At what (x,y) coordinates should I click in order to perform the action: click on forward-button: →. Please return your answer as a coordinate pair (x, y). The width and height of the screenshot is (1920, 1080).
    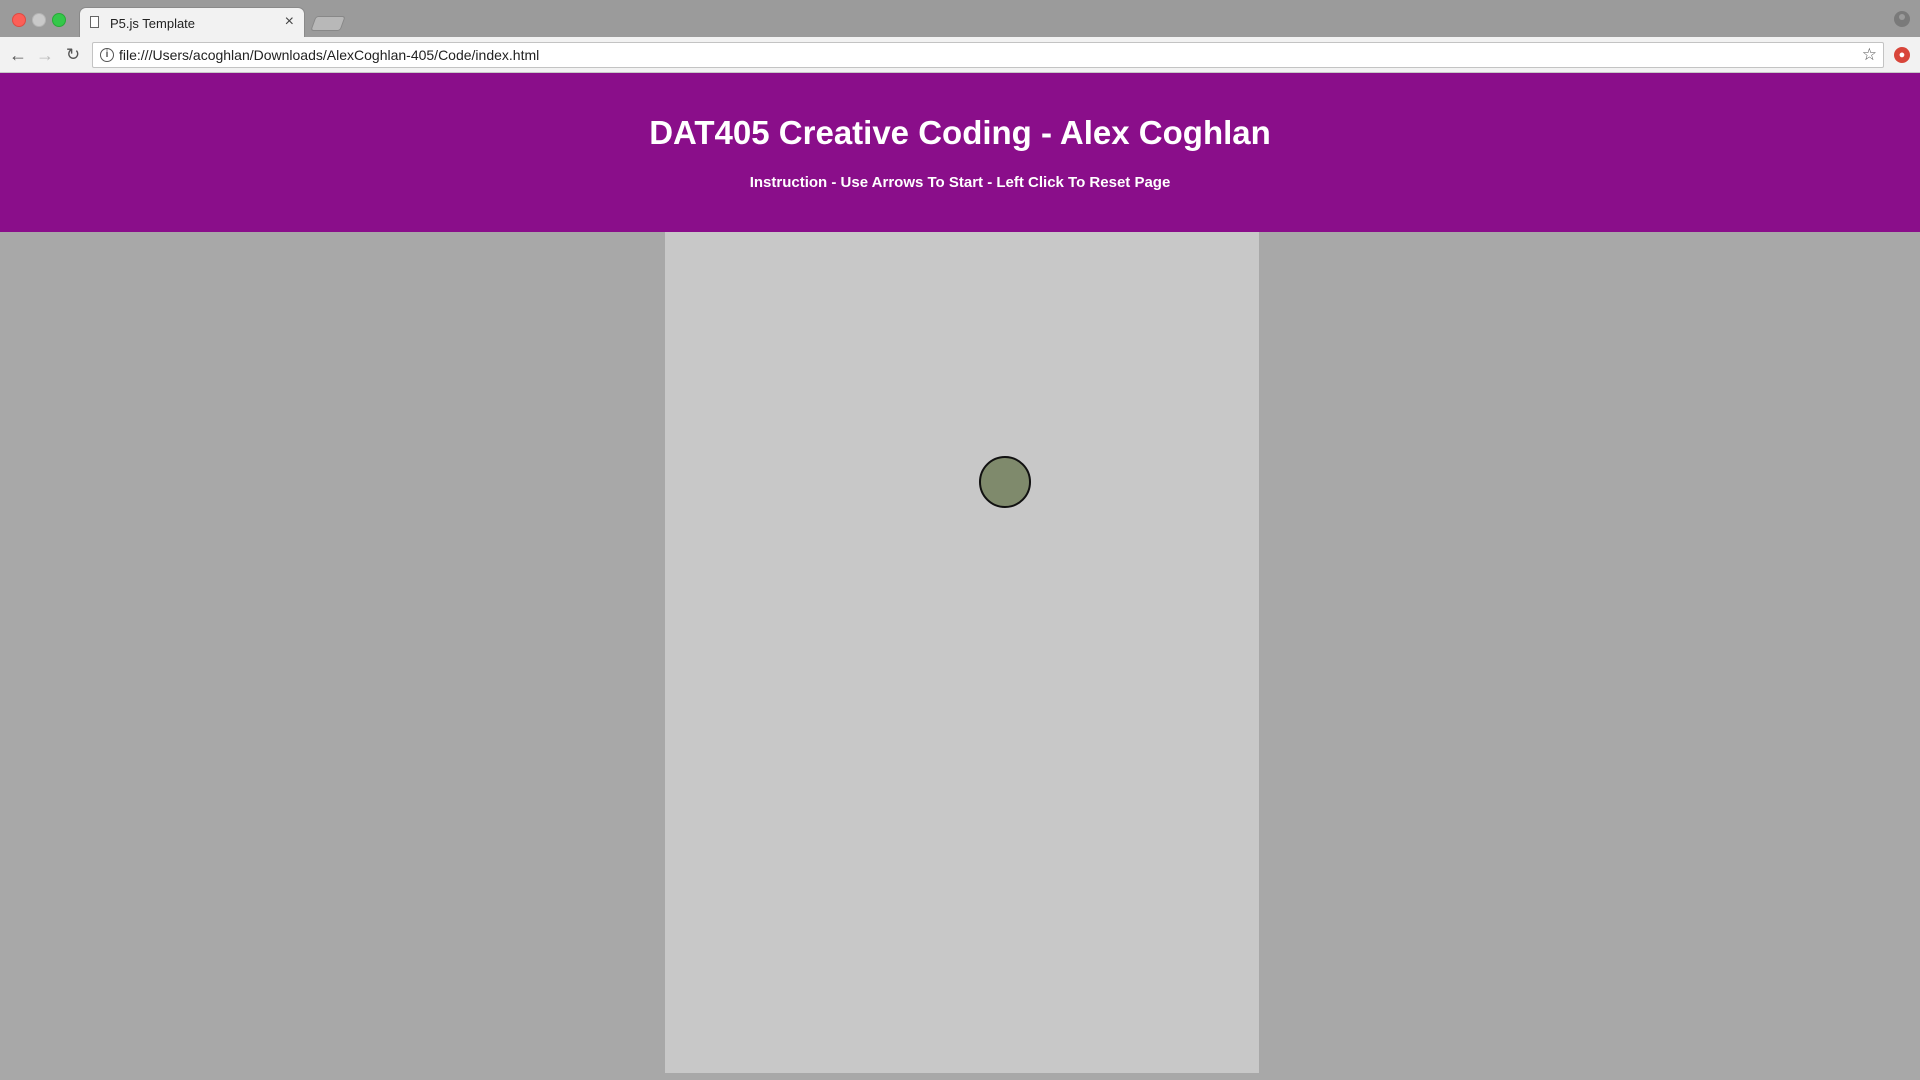
    Looking at the image, I should click on (45, 55).